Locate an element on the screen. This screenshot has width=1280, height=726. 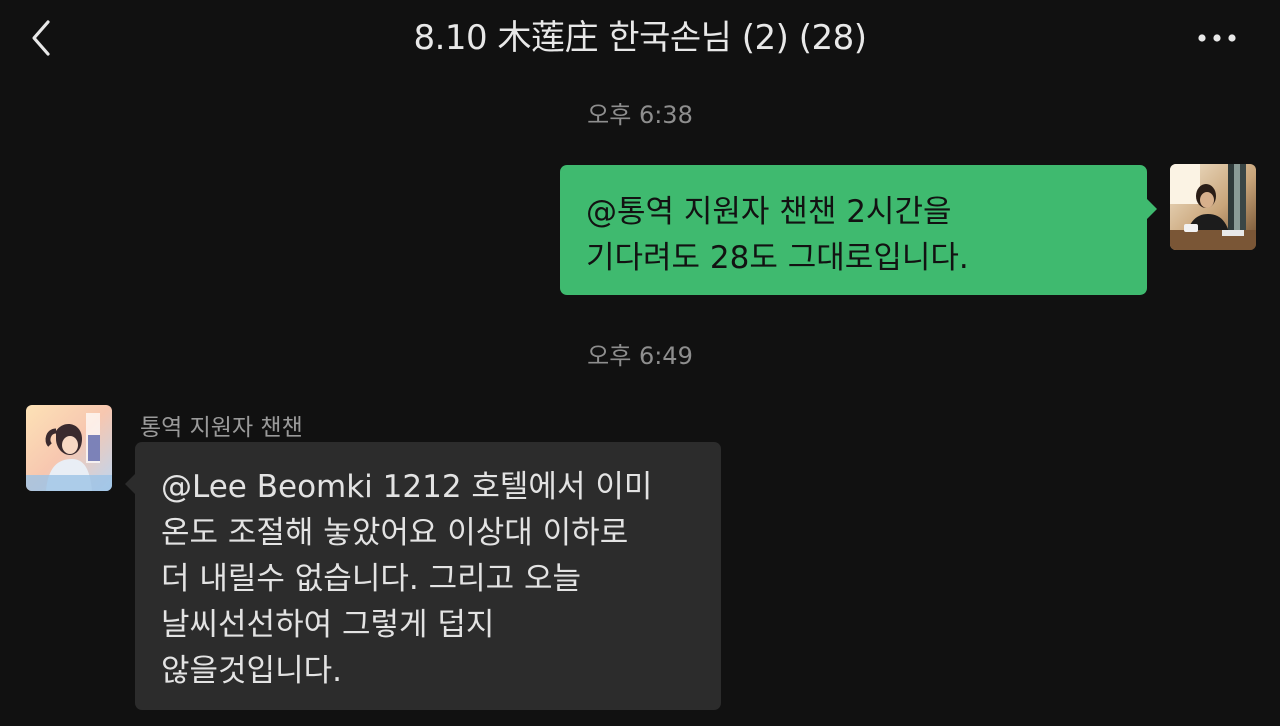
avatar is located at coordinates (1213, 207).